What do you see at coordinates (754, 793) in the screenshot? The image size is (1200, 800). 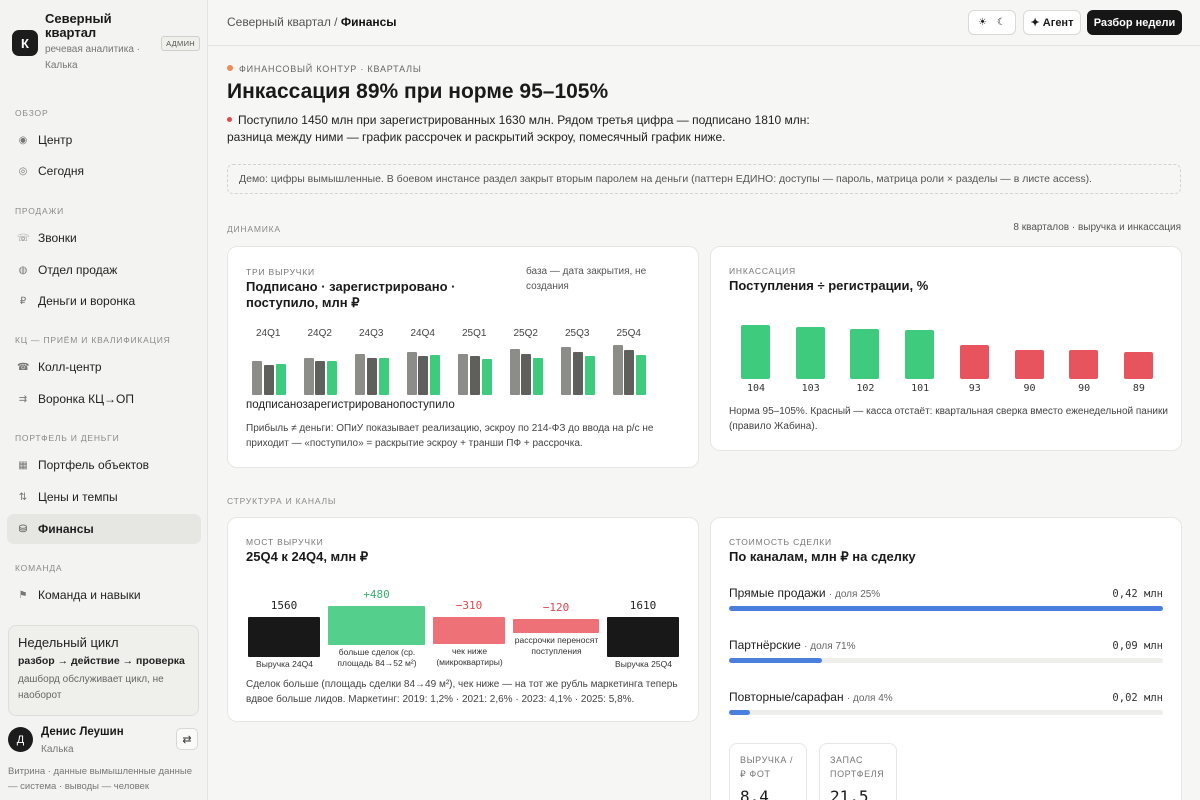 I see `kpi-value: 8,4` at bounding box center [754, 793].